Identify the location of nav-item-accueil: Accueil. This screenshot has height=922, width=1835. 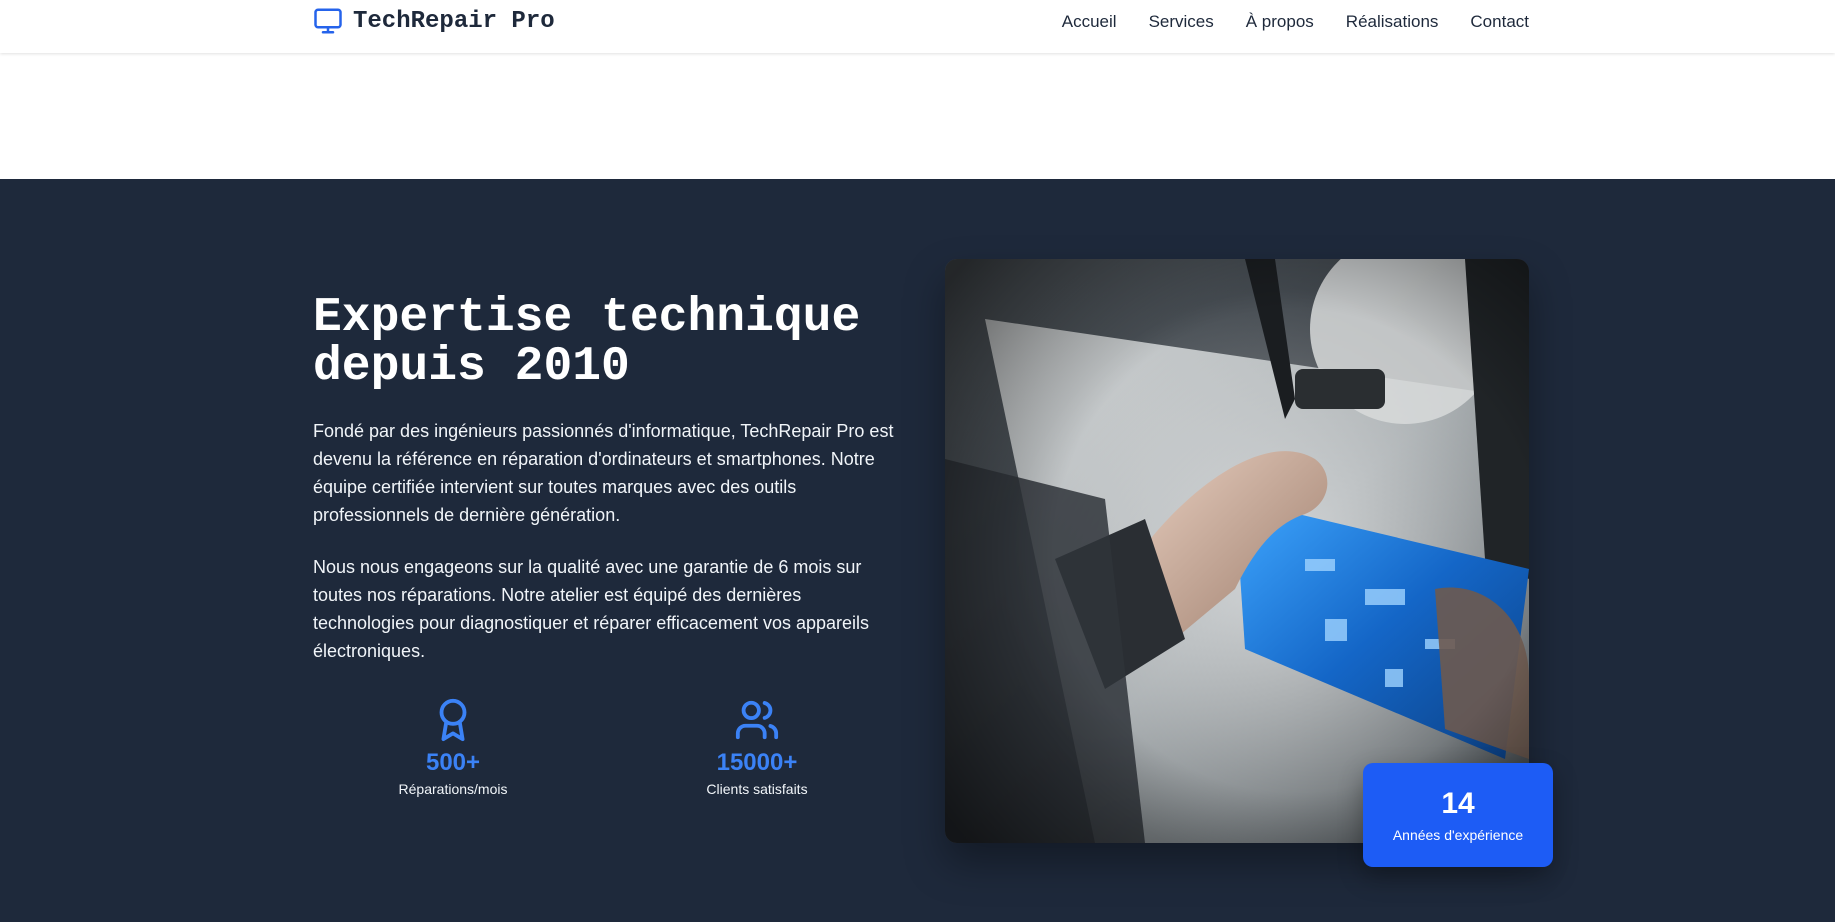
(1089, 22).